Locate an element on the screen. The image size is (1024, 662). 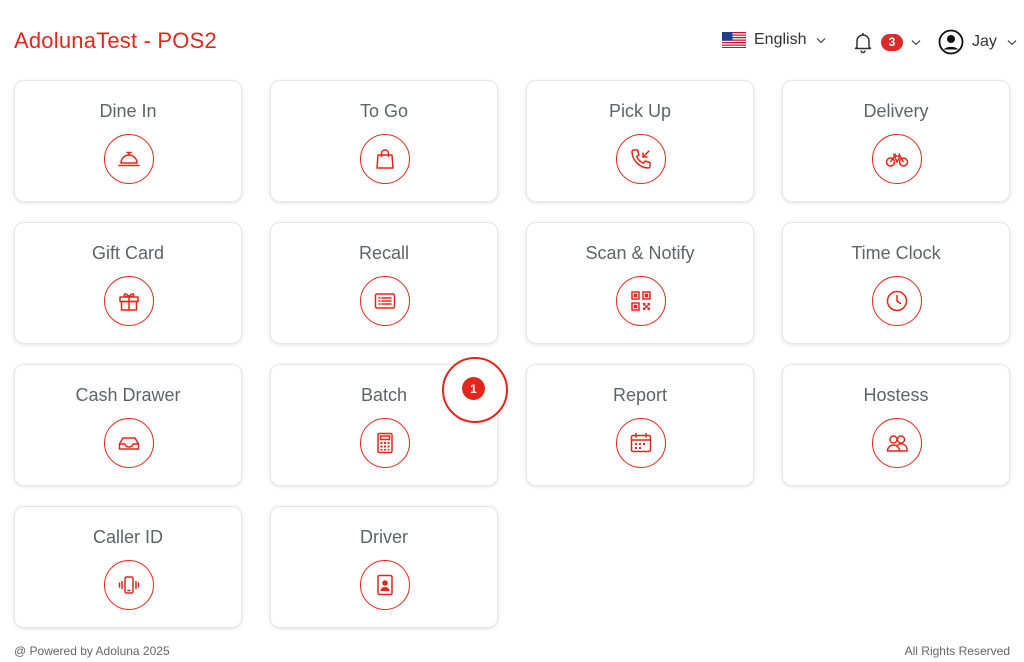
app-title: AdolunaTest - POS2 is located at coordinates (115, 40).